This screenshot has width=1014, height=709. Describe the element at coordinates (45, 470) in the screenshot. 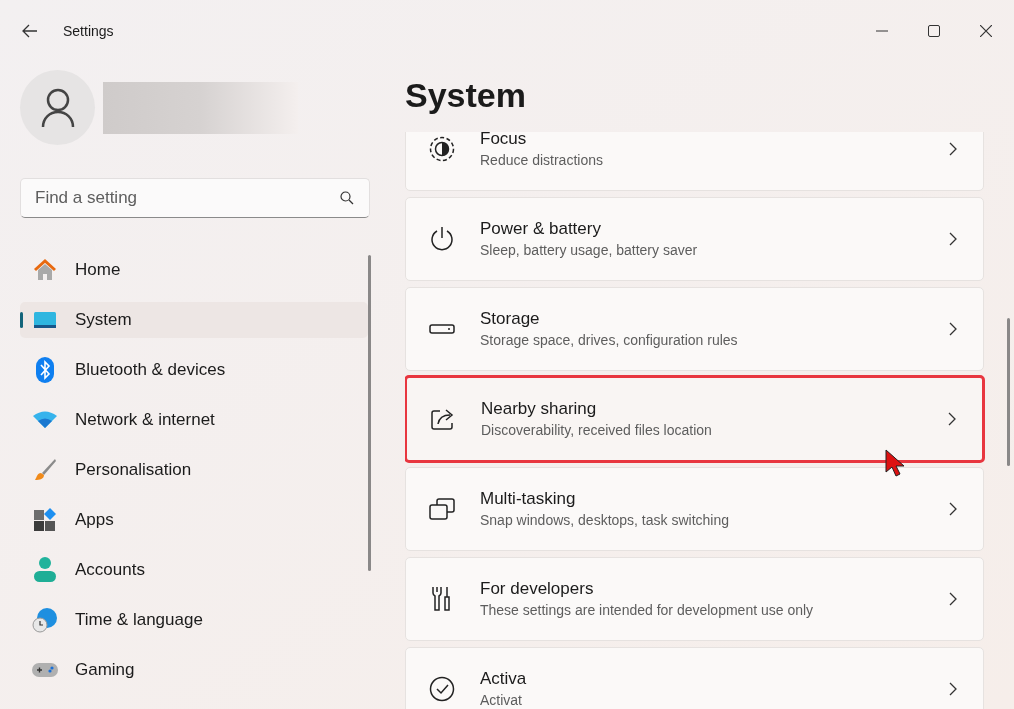

I see `paintbrush-icon` at that location.